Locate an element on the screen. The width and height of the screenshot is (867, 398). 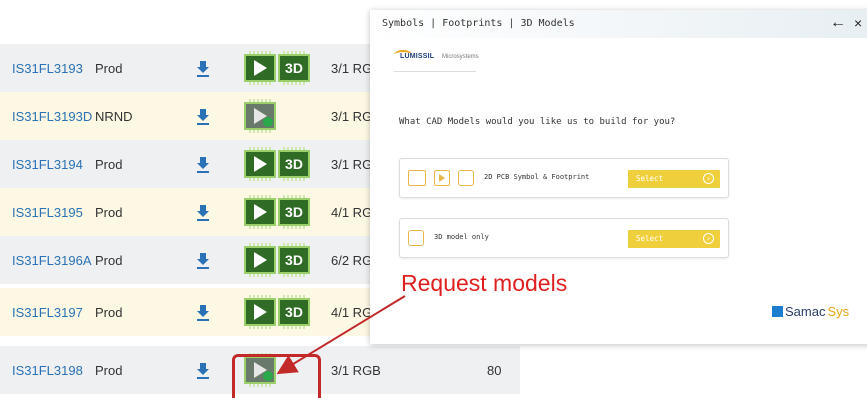
callout-text: Request models is located at coordinates (484, 283).